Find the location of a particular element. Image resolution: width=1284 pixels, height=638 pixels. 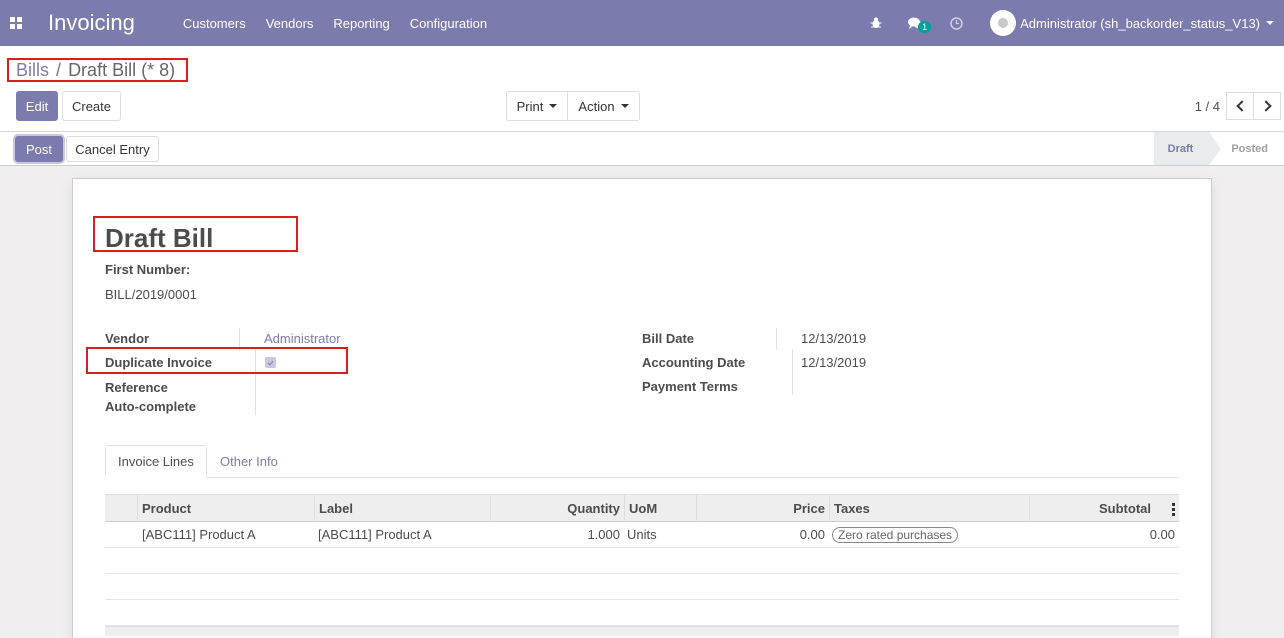

statusbar: Post Cancel Entry Draft Posted is located at coordinates (642, 149).